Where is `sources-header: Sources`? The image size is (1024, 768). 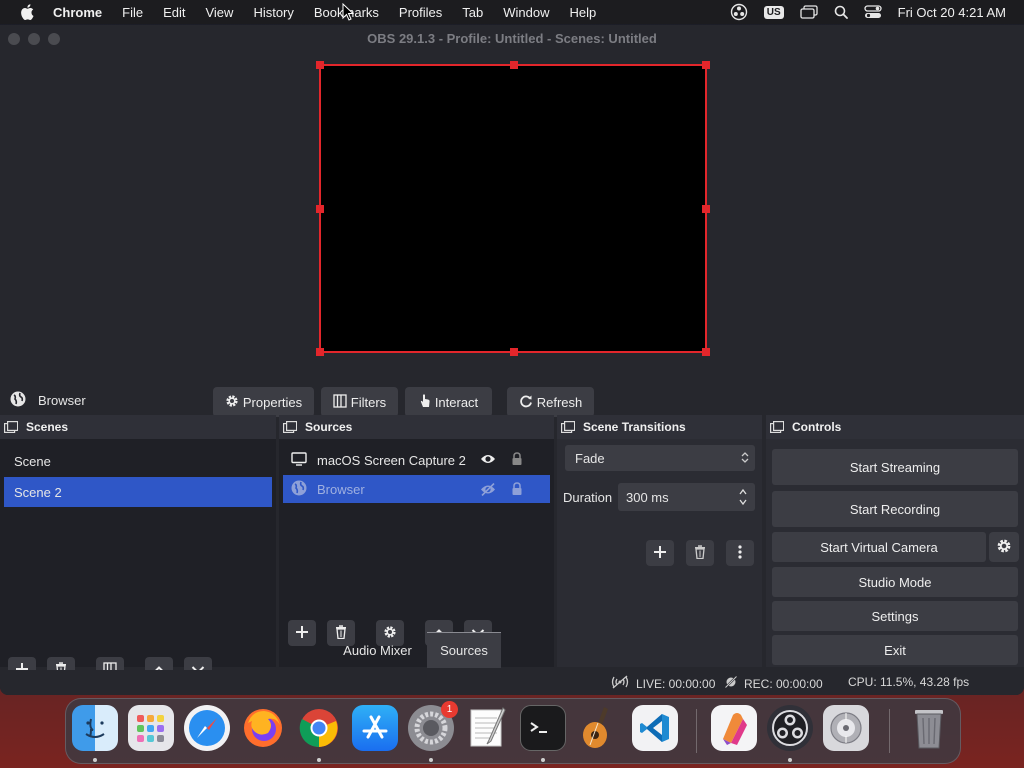
sources-header: Sources is located at coordinates (416, 427).